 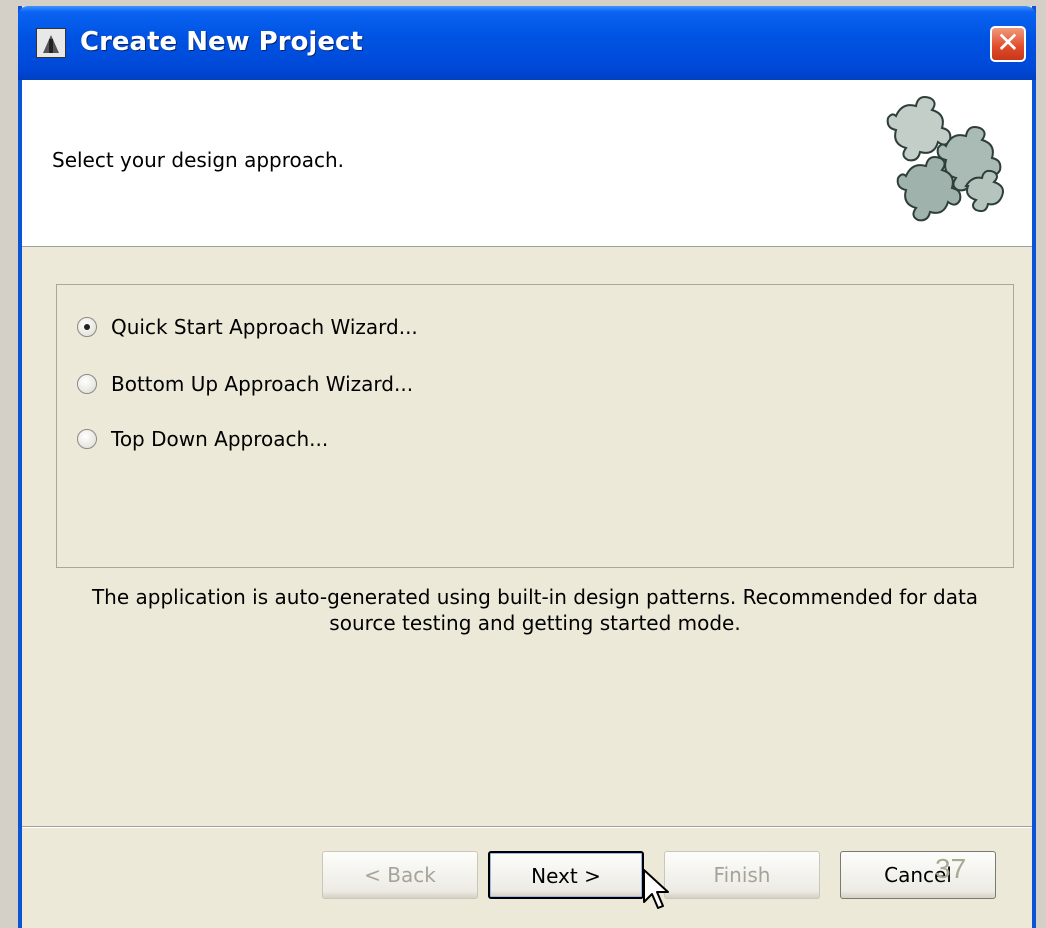 I want to click on title-bar: Create New Project ✕, so click(x=527, y=43).